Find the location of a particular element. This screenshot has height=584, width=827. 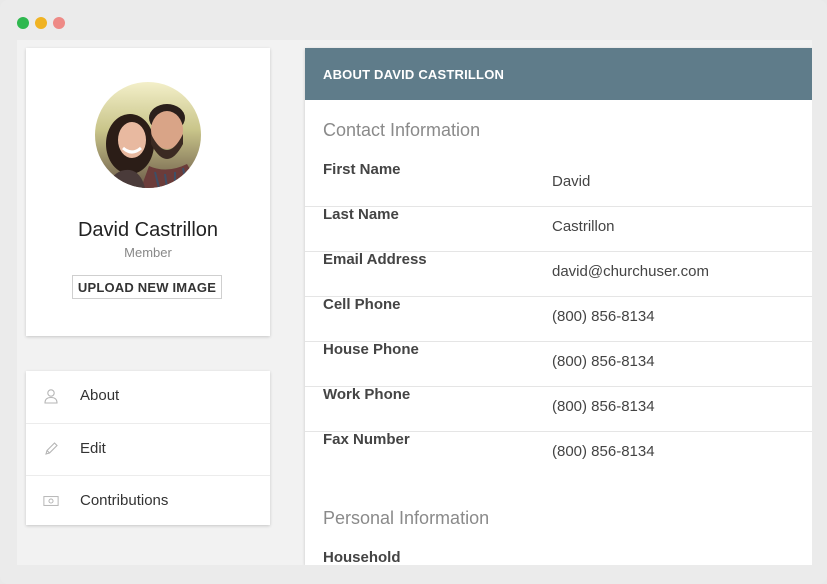

pencil-icon is located at coordinates (51, 449).